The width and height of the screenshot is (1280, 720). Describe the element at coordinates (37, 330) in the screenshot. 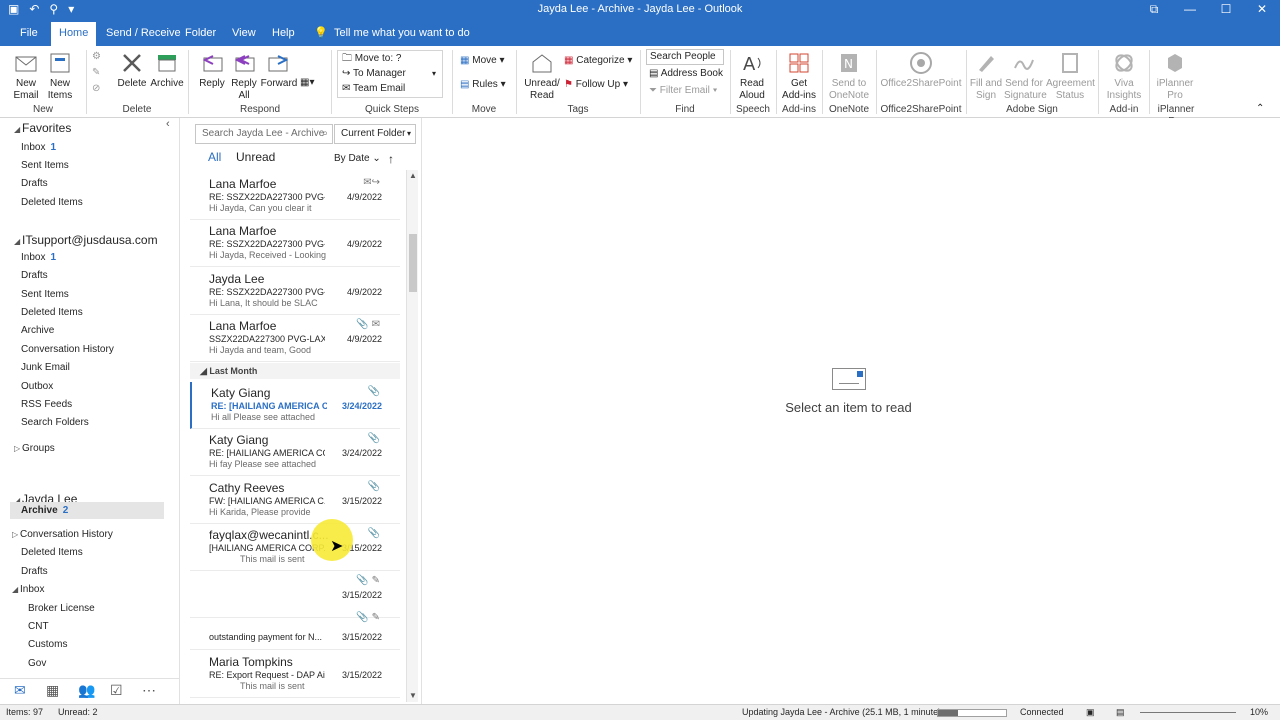

I see `acct-archive: Archive` at that location.